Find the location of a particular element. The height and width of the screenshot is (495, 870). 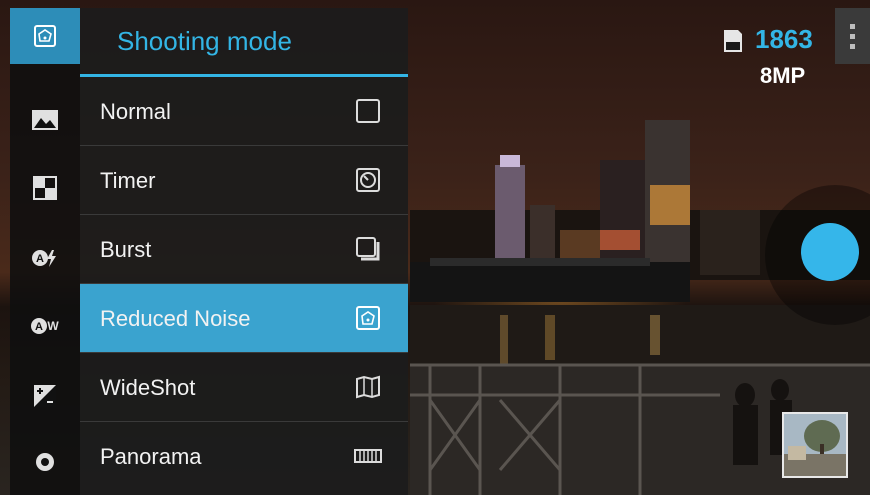

burst-icon is located at coordinates (368, 249).